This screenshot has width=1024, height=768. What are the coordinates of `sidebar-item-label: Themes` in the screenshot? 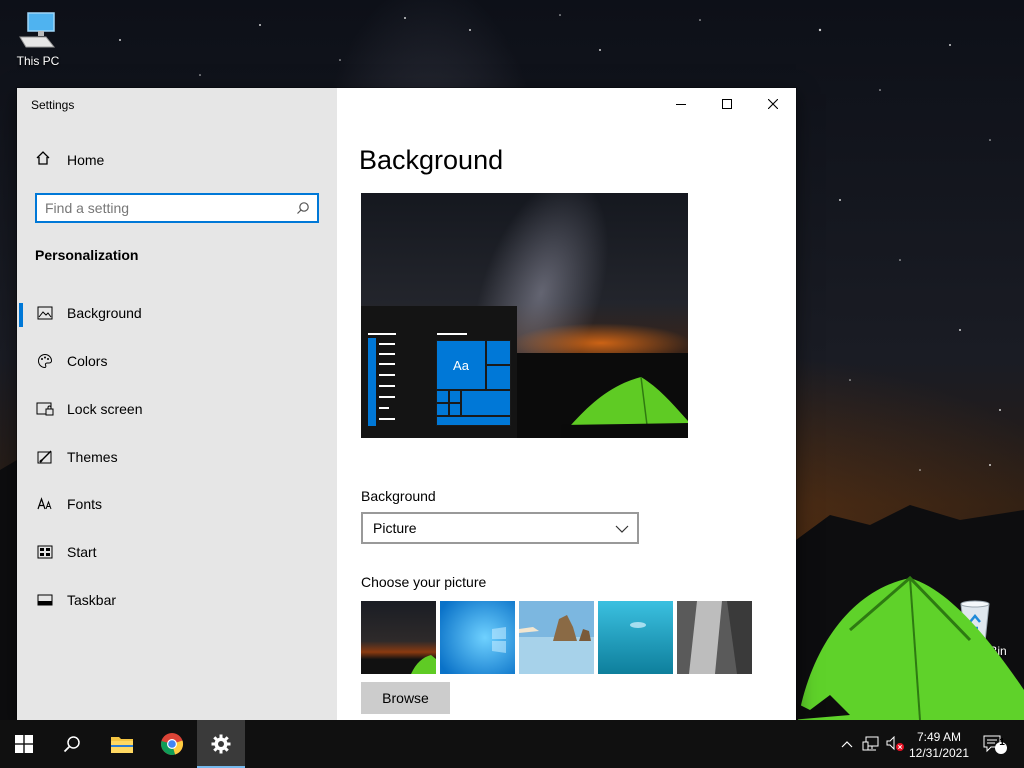 It's located at (92, 457).